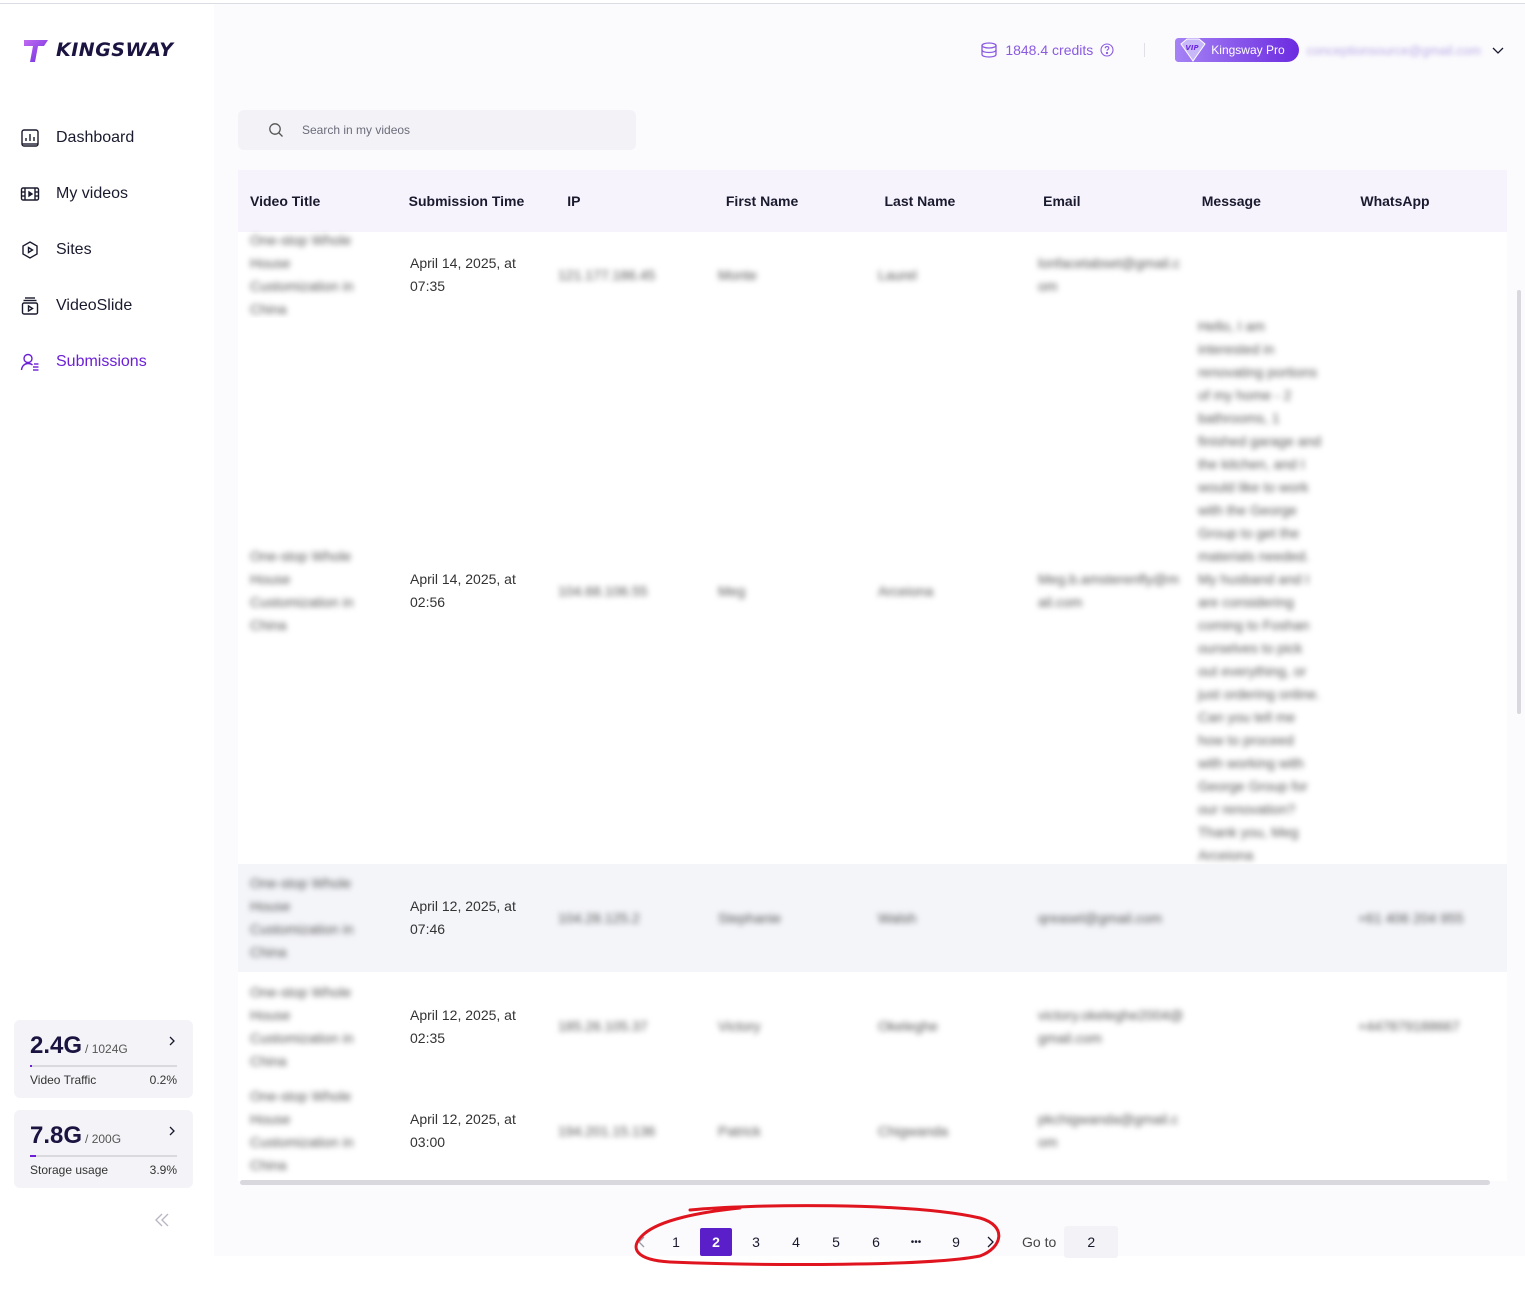 The height and width of the screenshot is (1300, 1525). I want to click on page-9: 9, so click(956, 1242).